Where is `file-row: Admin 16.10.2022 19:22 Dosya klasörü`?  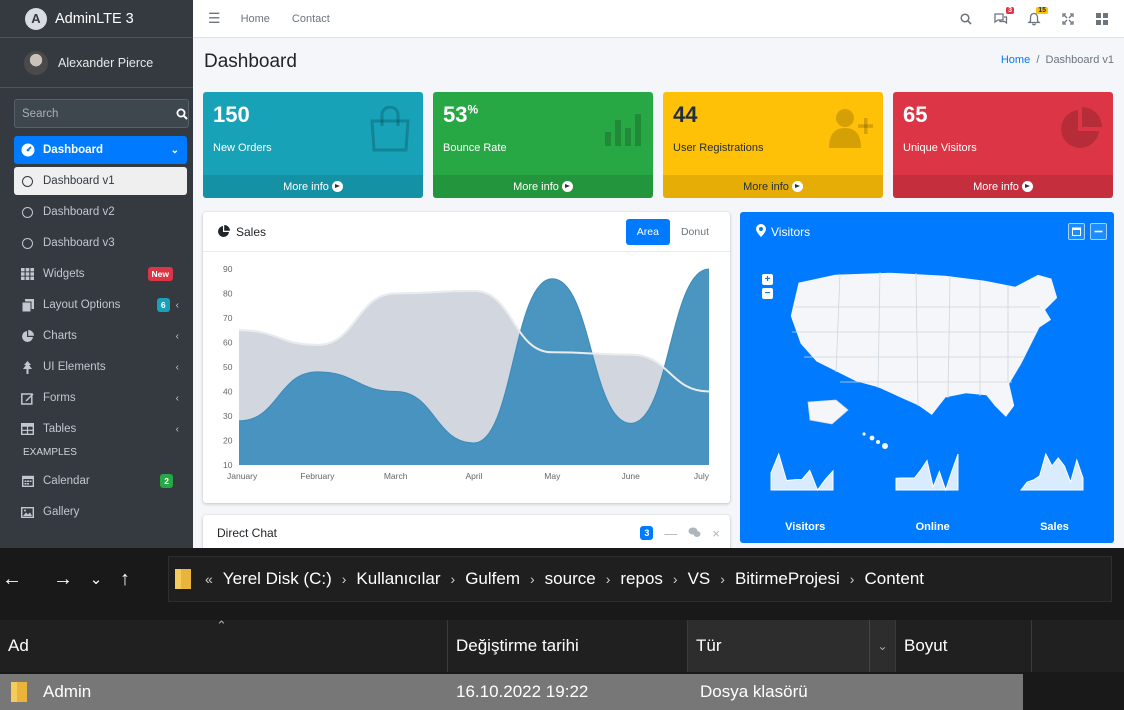
file-row: Admin 16.10.2022 19:22 Dosya klasörü is located at coordinates (511, 692).